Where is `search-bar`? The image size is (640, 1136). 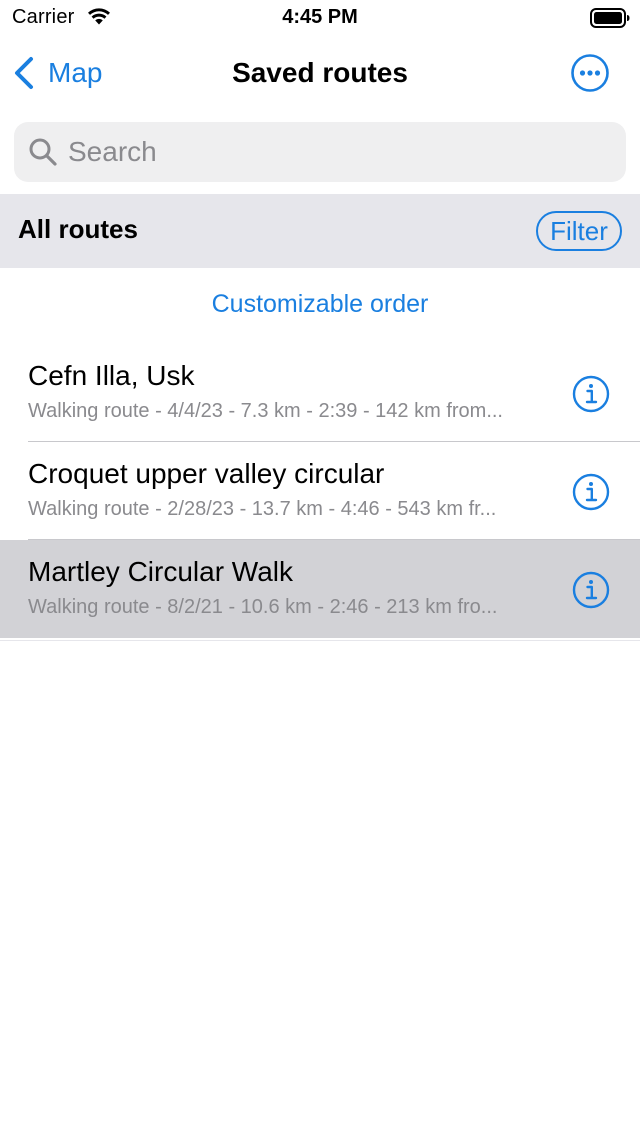
search-bar is located at coordinates (320, 152).